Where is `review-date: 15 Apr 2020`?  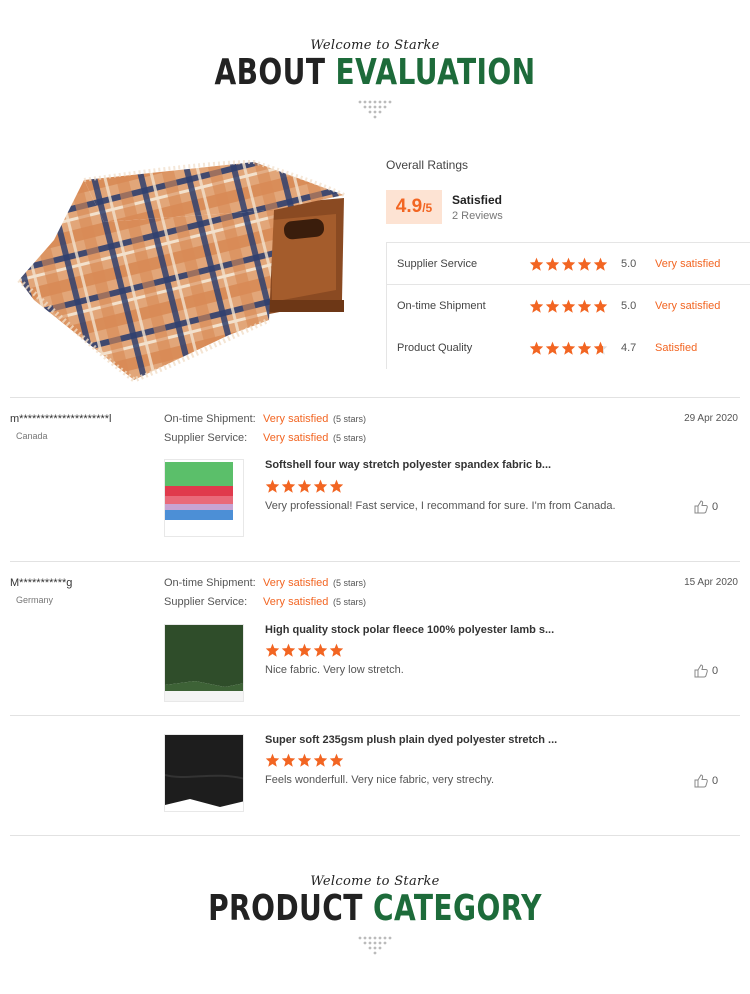 review-date: 15 Apr 2020 is located at coordinates (711, 582).